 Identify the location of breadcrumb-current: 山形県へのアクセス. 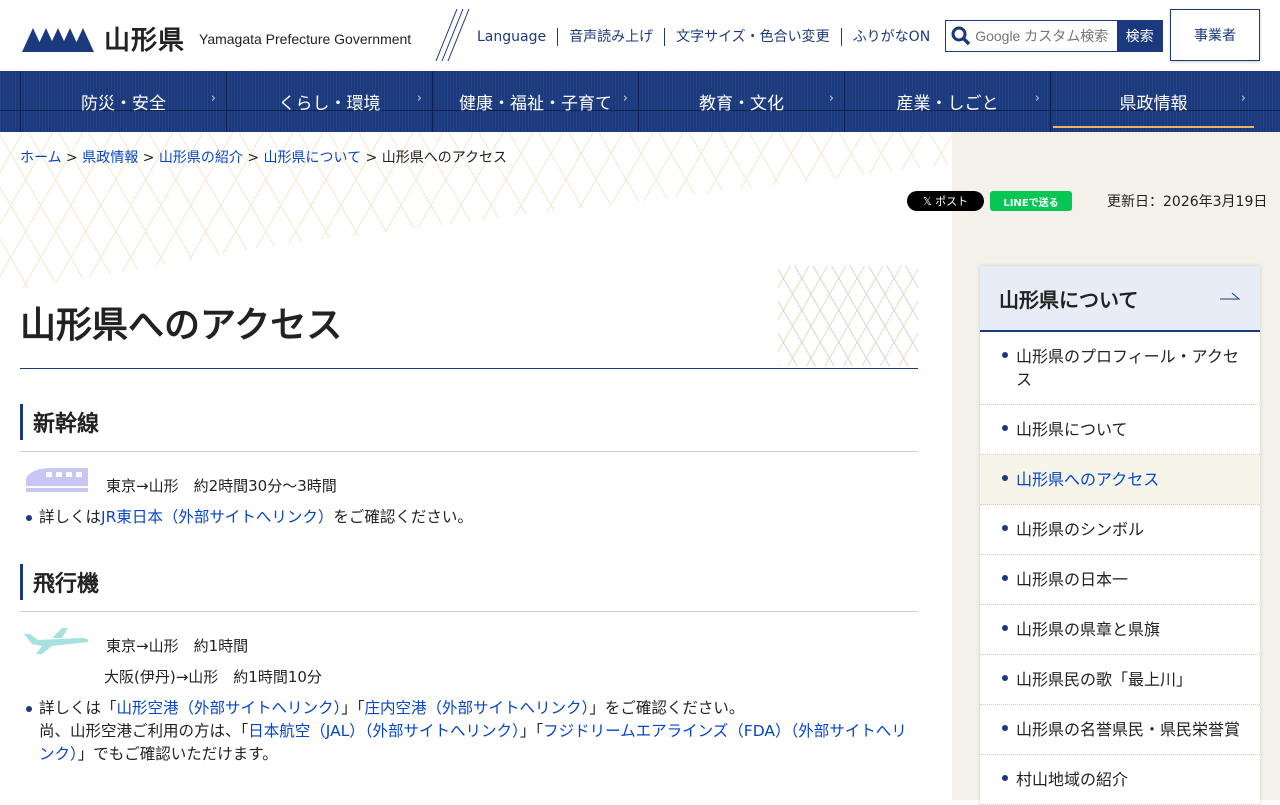
(444, 158).